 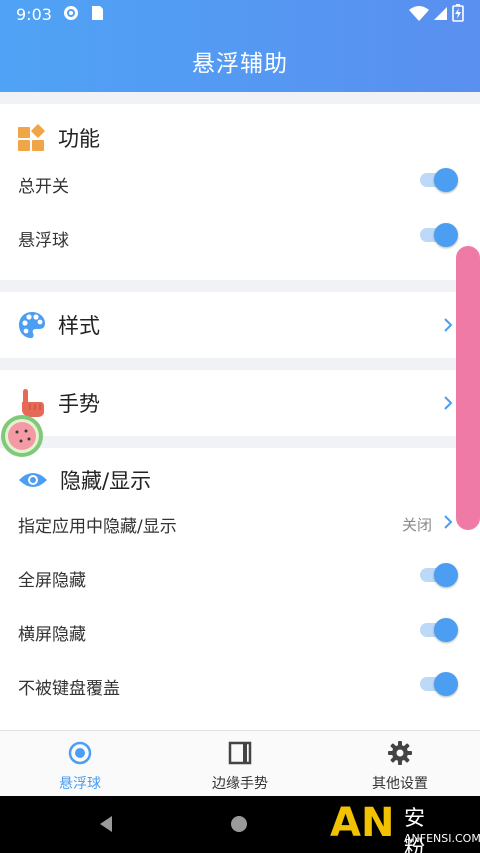 What do you see at coordinates (97, 524) in the screenshot?
I see `per-app-hide-label: 指定应用中隐藏/显示` at bounding box center [97, 524].